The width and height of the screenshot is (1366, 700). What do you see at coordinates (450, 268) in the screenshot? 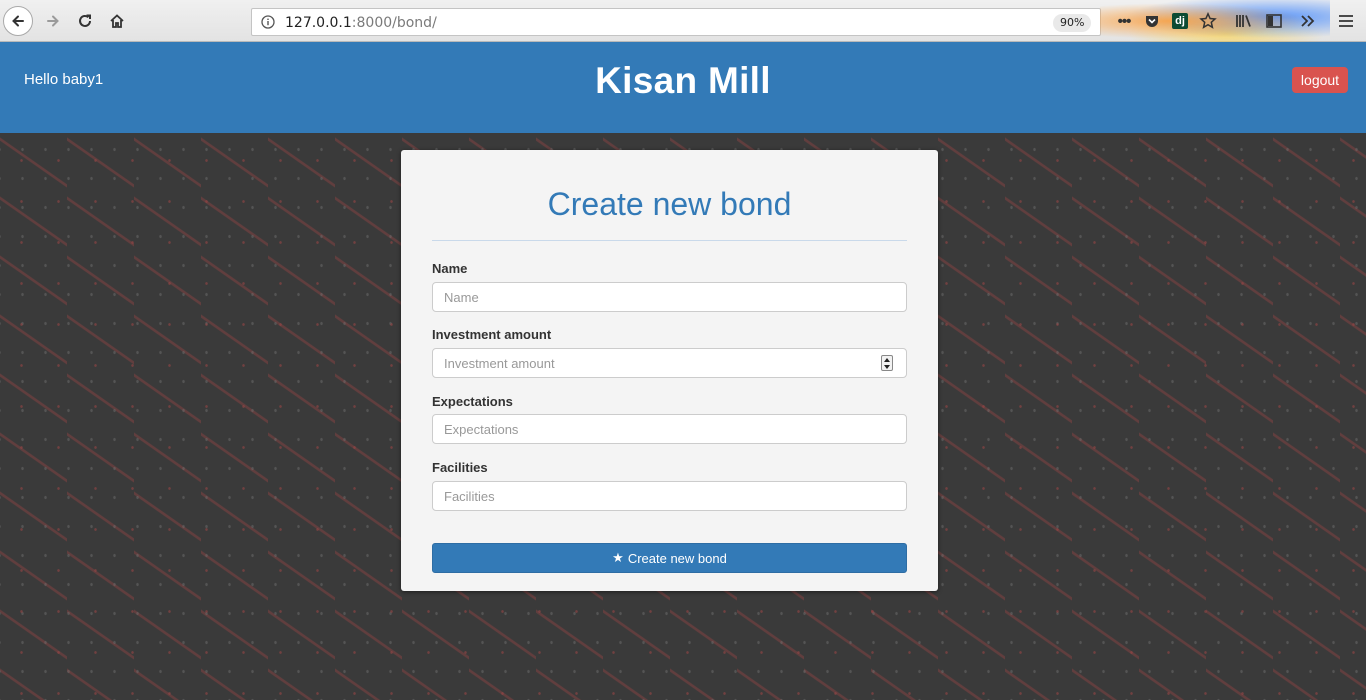
I see `name-label: Name` at bounding box center [450, 268].